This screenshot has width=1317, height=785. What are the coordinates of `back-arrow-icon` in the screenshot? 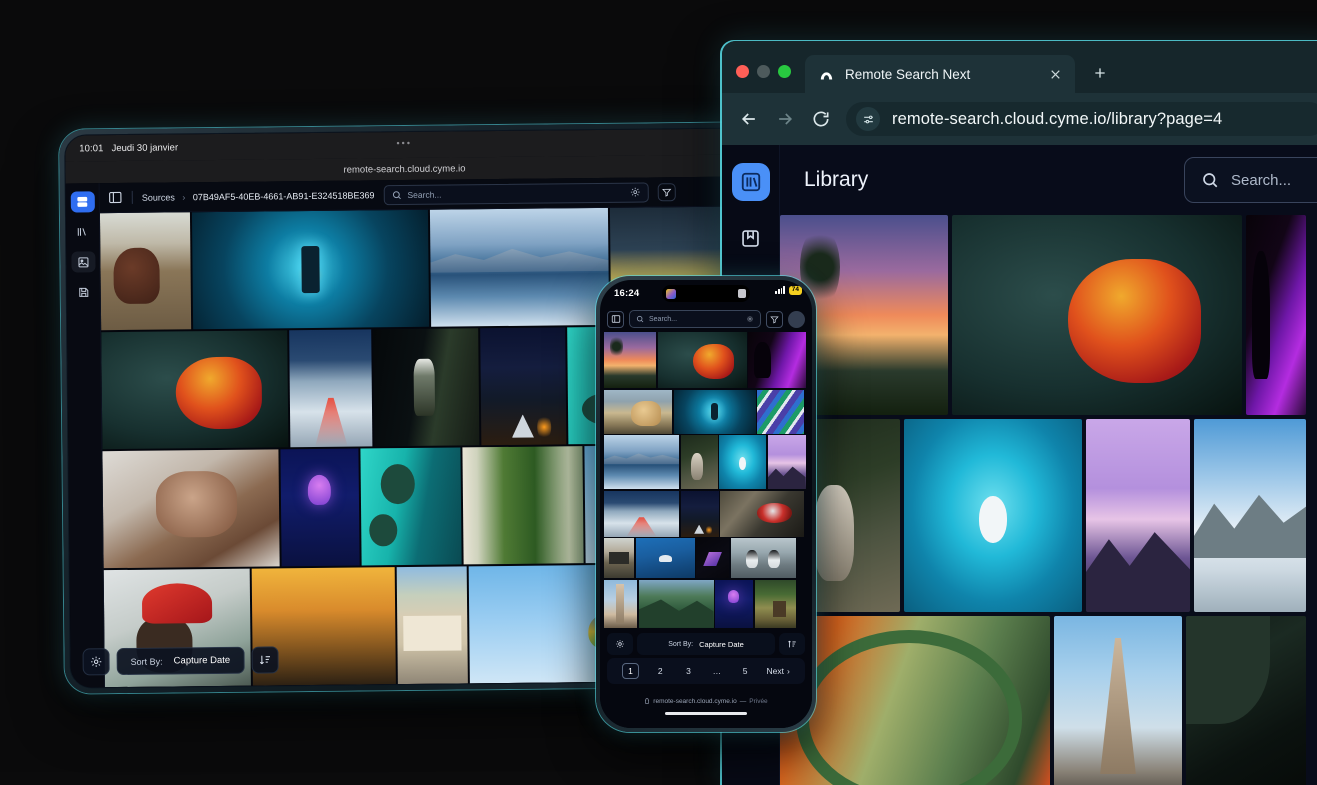 It's located at (749, 119).